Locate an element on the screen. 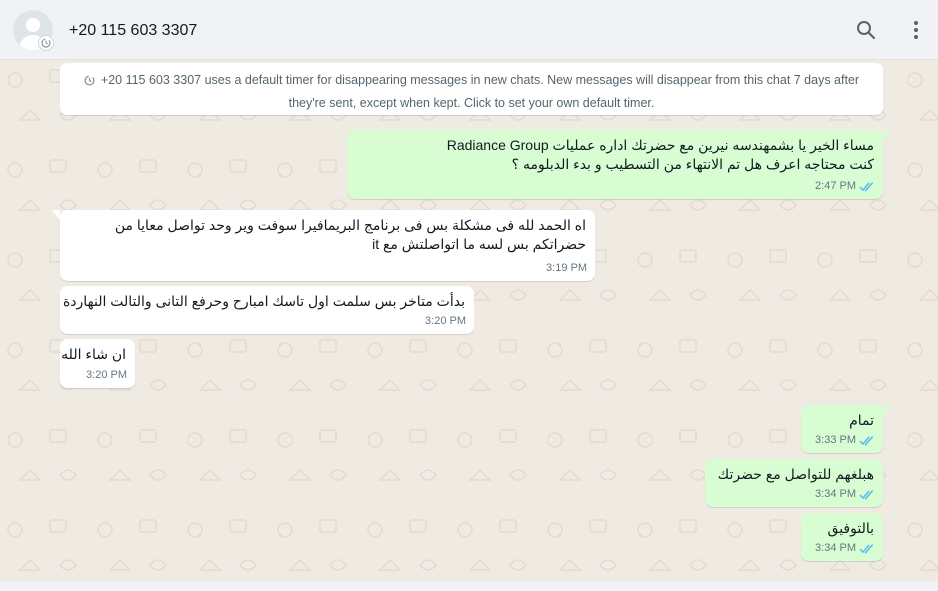 The width and height of the screenshot is (938, 591). message-meta: 3:33 PM is located at coordinates (845, 440).